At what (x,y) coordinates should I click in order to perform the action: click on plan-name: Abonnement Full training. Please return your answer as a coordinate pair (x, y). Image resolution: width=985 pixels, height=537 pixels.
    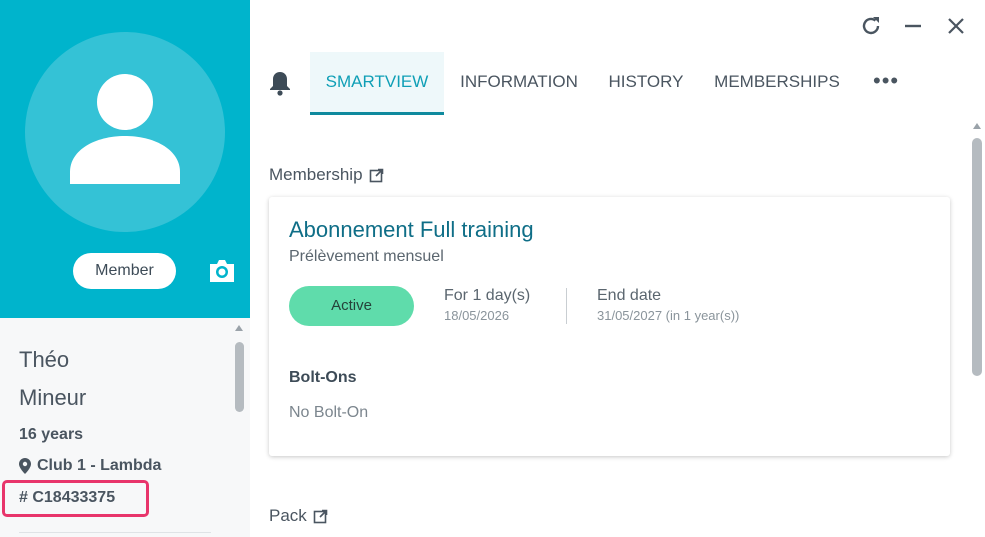
    Looking at the image, I should click on (411, 230).